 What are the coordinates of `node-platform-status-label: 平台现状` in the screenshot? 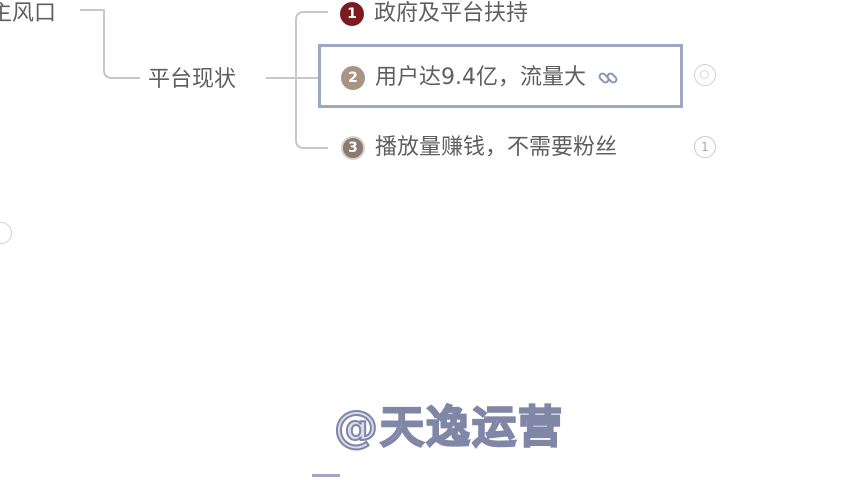 It's located at (192, 79).